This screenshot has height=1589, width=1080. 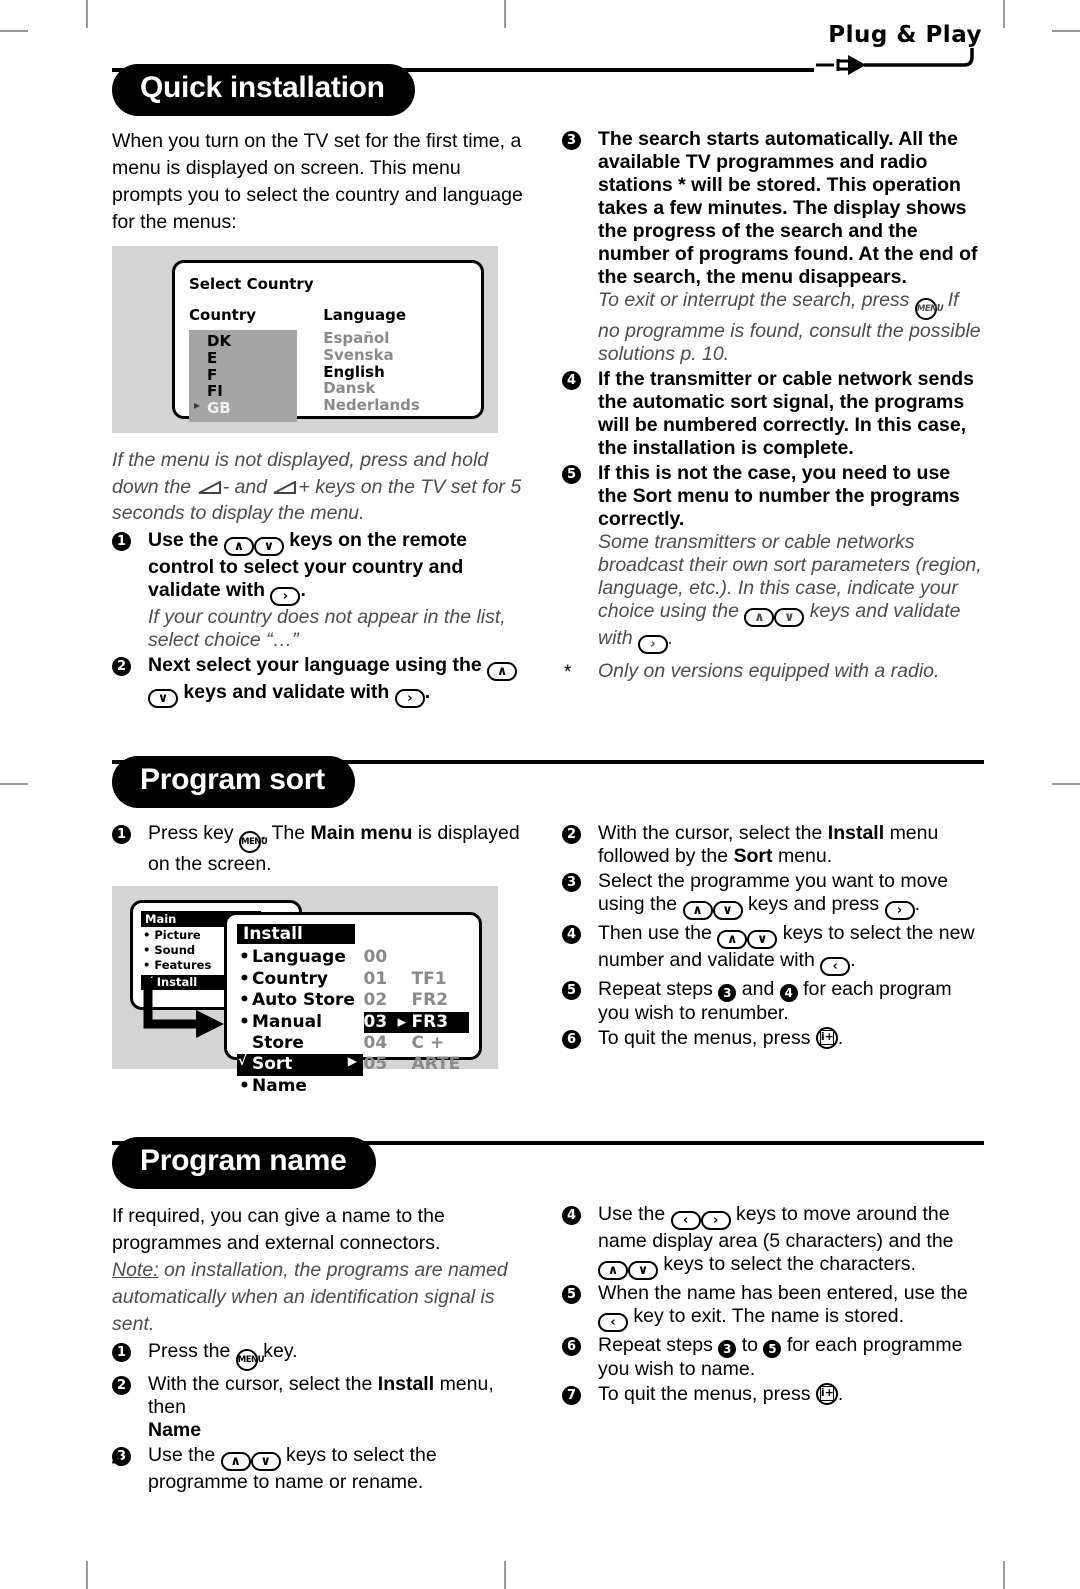 I want to click on step-text-bold: Main menu, so click(x=361, y=833).